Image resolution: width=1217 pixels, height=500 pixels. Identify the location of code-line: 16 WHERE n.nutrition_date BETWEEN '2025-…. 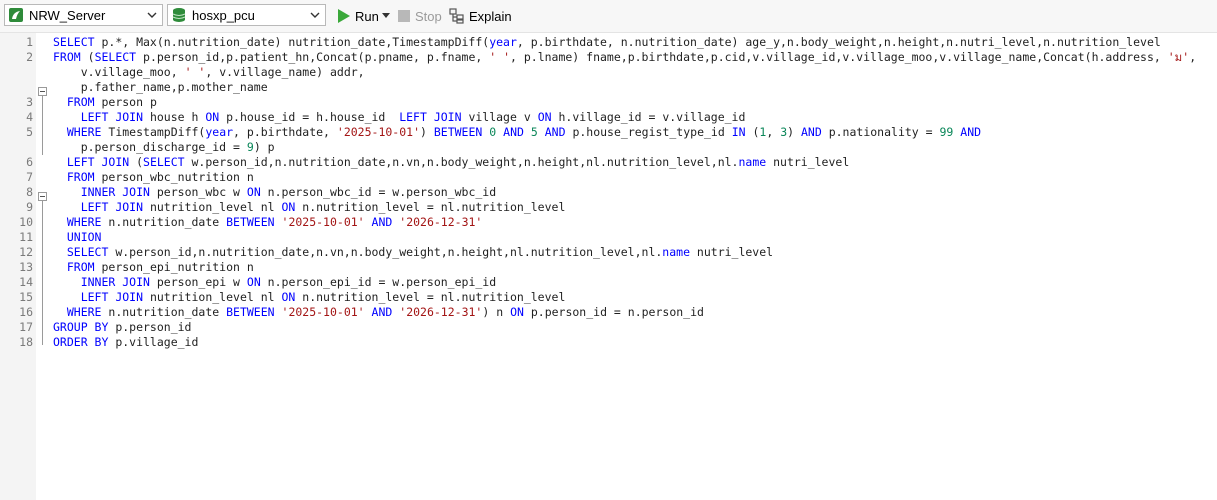
(608, 312).